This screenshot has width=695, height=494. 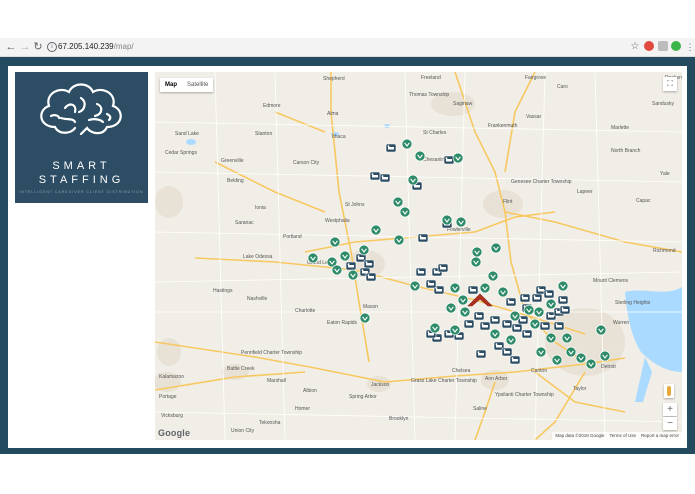 What do you see at coordinates (38, 47) in the screenshot?
I see `reload-icon: ↻` at bounding box center [38, 47].